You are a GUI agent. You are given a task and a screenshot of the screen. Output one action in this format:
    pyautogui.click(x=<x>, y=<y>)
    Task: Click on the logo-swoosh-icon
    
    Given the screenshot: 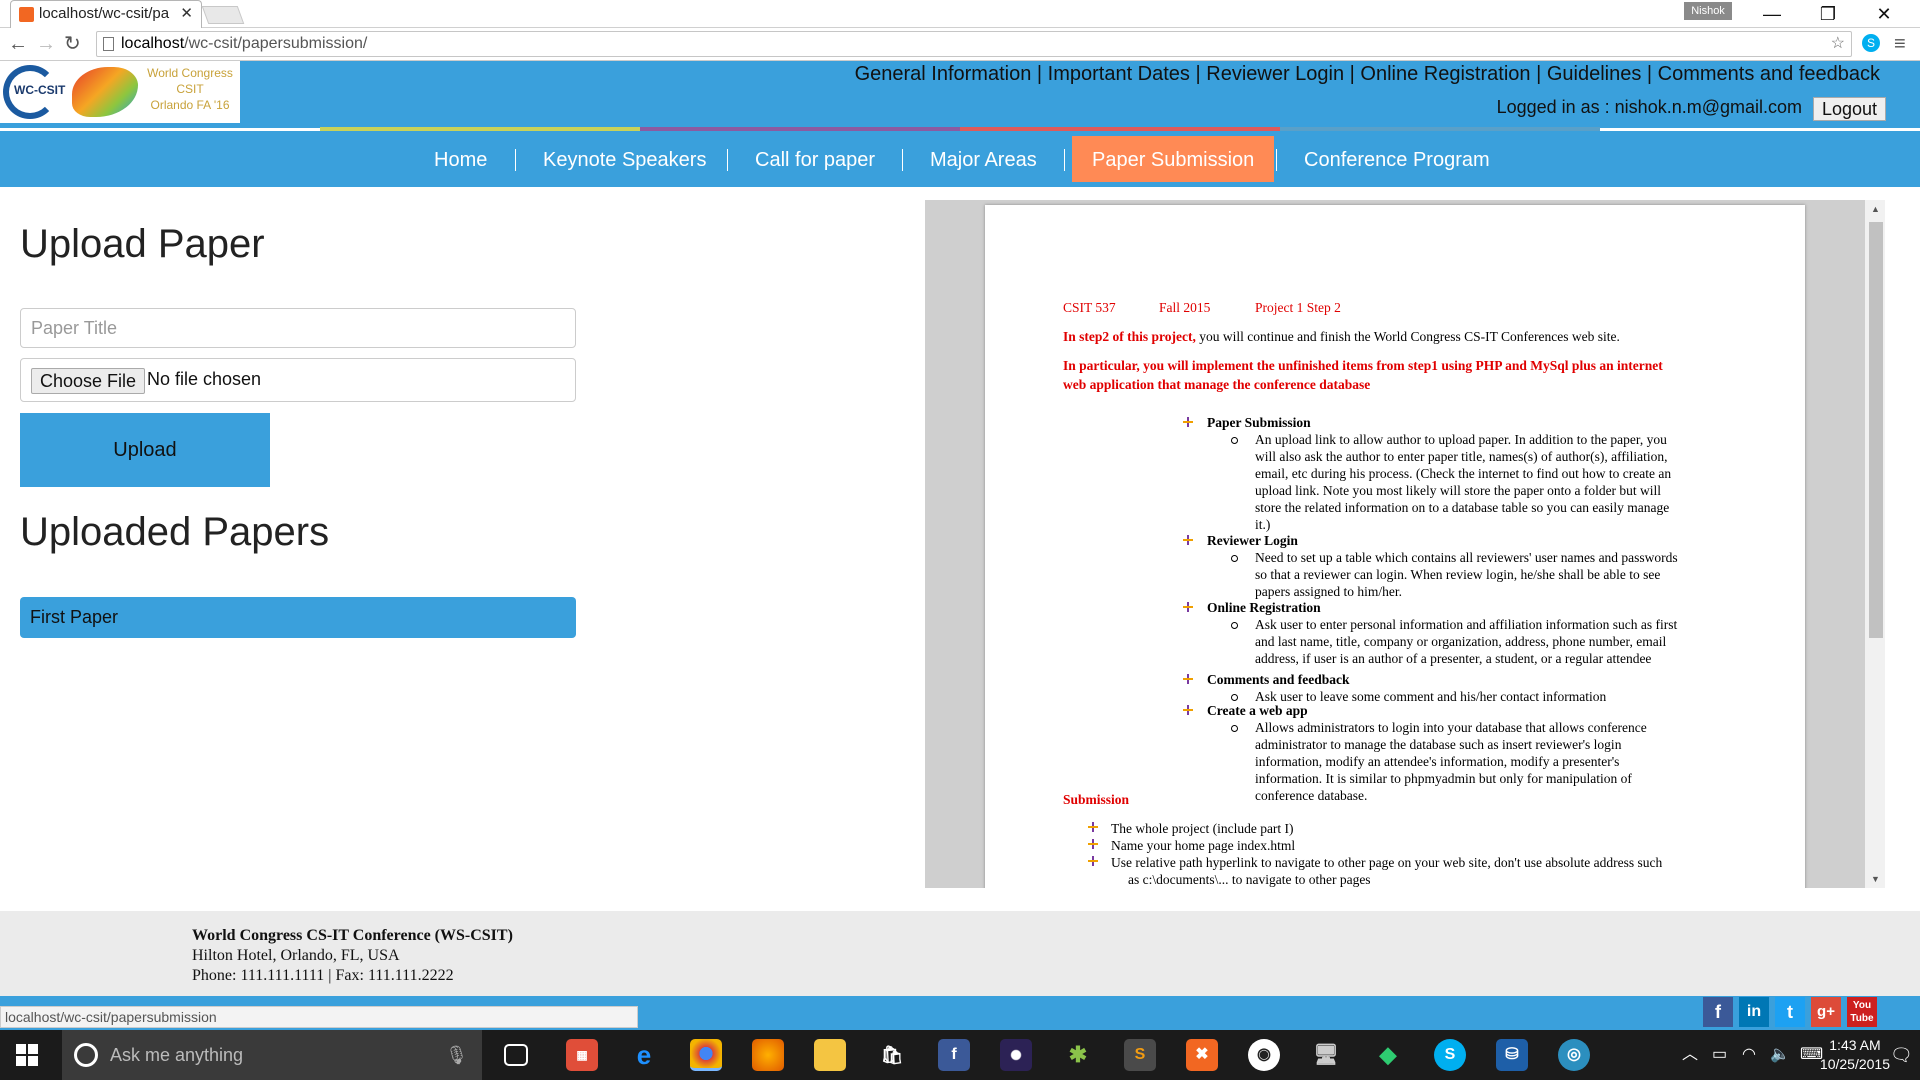 What is the action you would take?
    pyautogui.click(x=105, y=92)
    